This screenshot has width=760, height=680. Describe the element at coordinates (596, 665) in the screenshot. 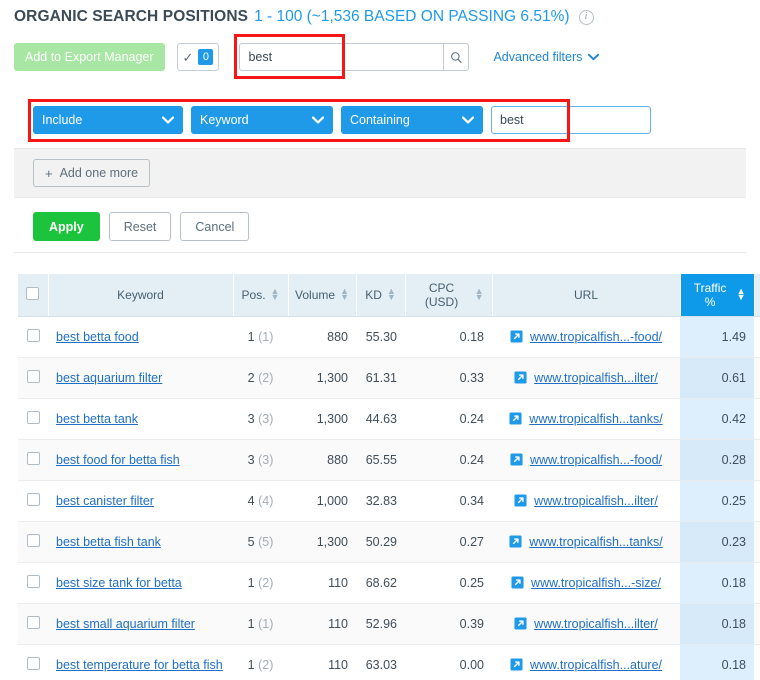

I see `url-link: www.tropicalfish...ature/` at that location.